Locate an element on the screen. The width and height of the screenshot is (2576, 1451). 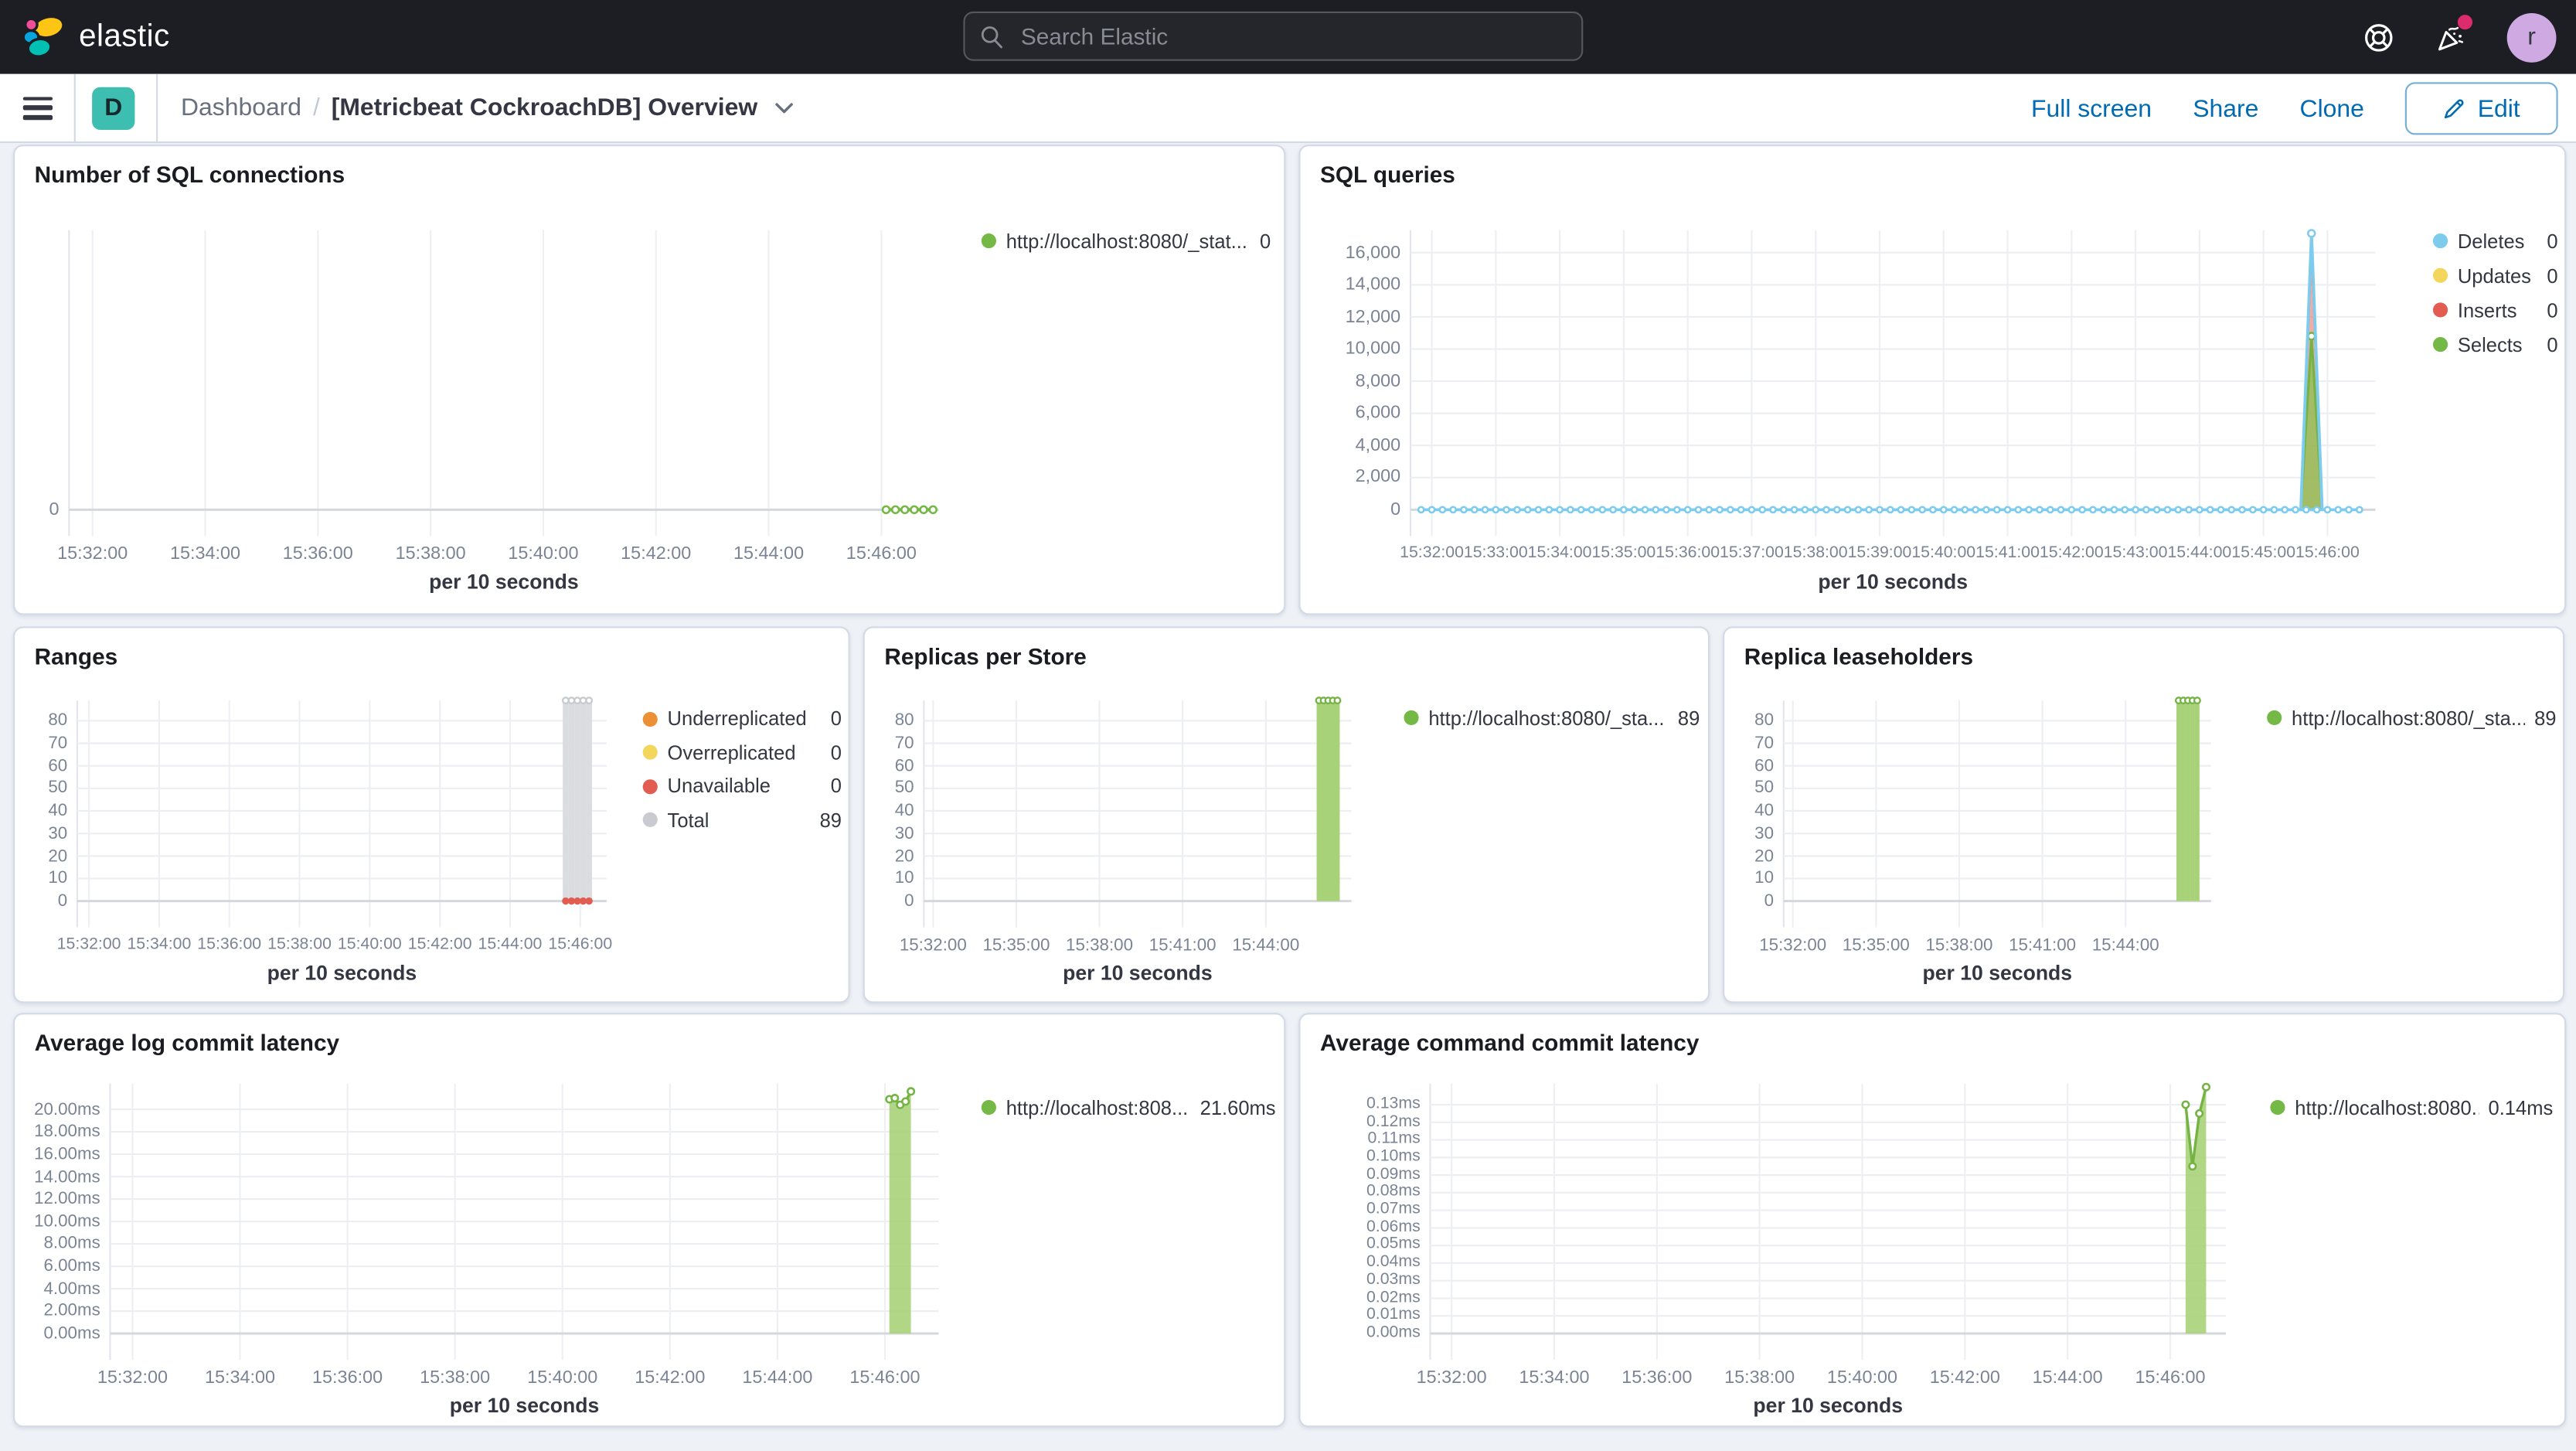
legend-item: Deletes 0 is located at coordinates (2495, 240).